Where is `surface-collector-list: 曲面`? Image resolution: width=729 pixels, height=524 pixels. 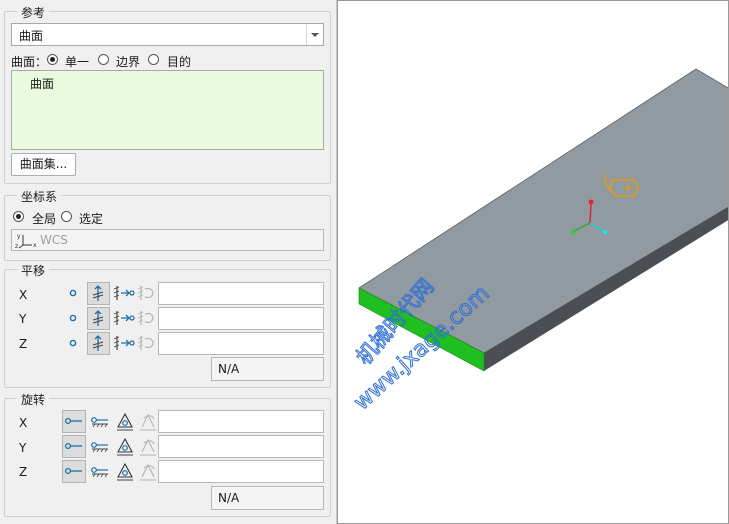 surface-collector-list: 曲面 is located at coordinates (167, 110).